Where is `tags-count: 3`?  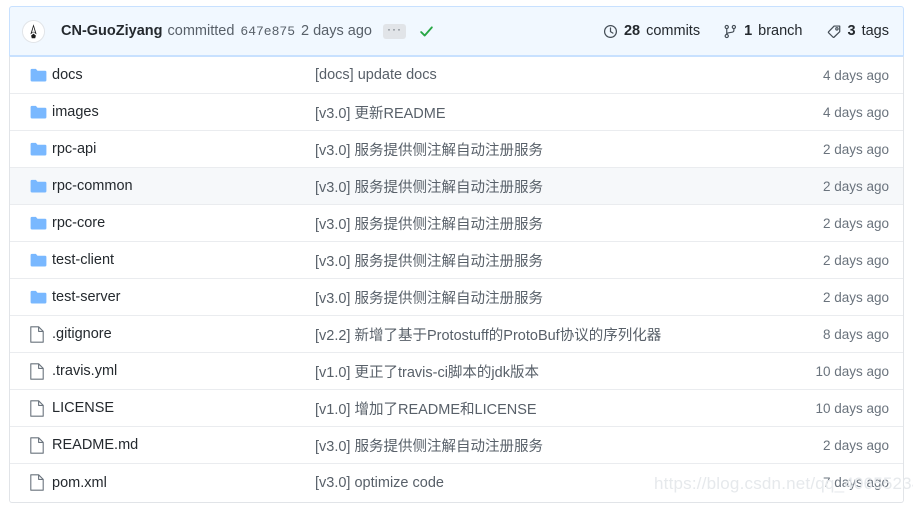 tags-count: 3 is located at coordinates (851, 31).